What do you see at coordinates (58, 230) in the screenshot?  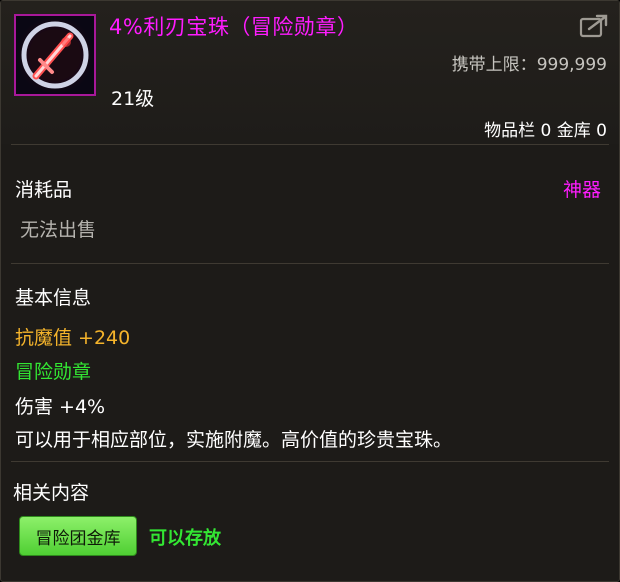 I see `sell-status: 无法出售` at bounding box center [58, 230].